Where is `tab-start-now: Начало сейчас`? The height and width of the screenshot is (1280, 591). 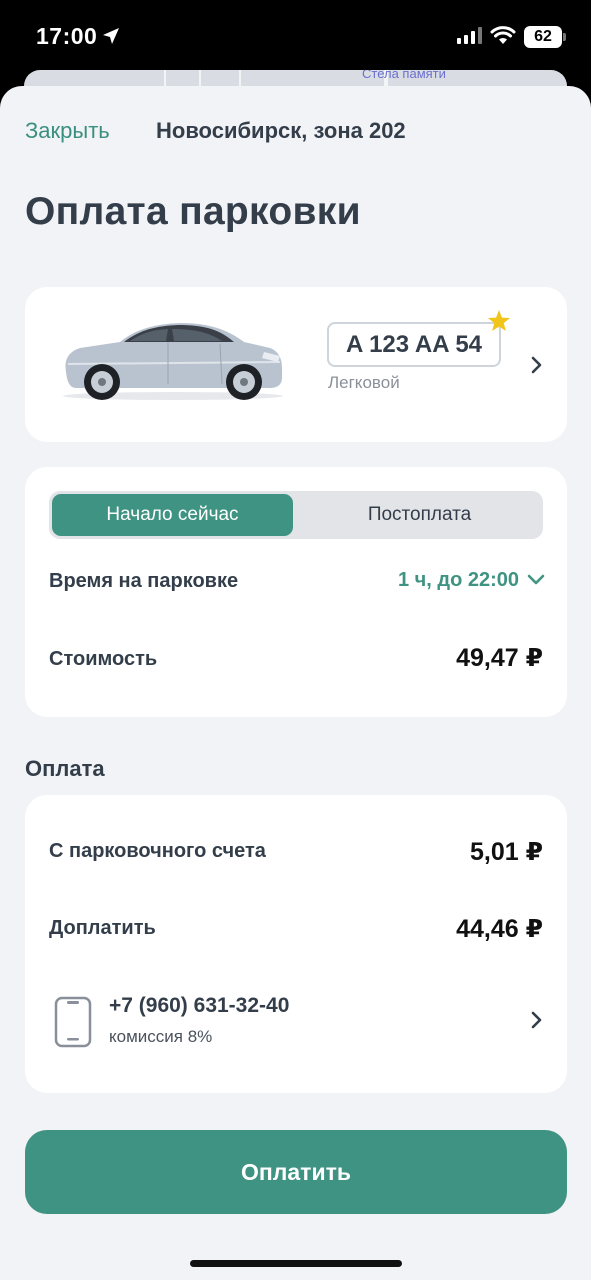 tab-start-now: Начало сейчас is located at coordinates (172, 515).